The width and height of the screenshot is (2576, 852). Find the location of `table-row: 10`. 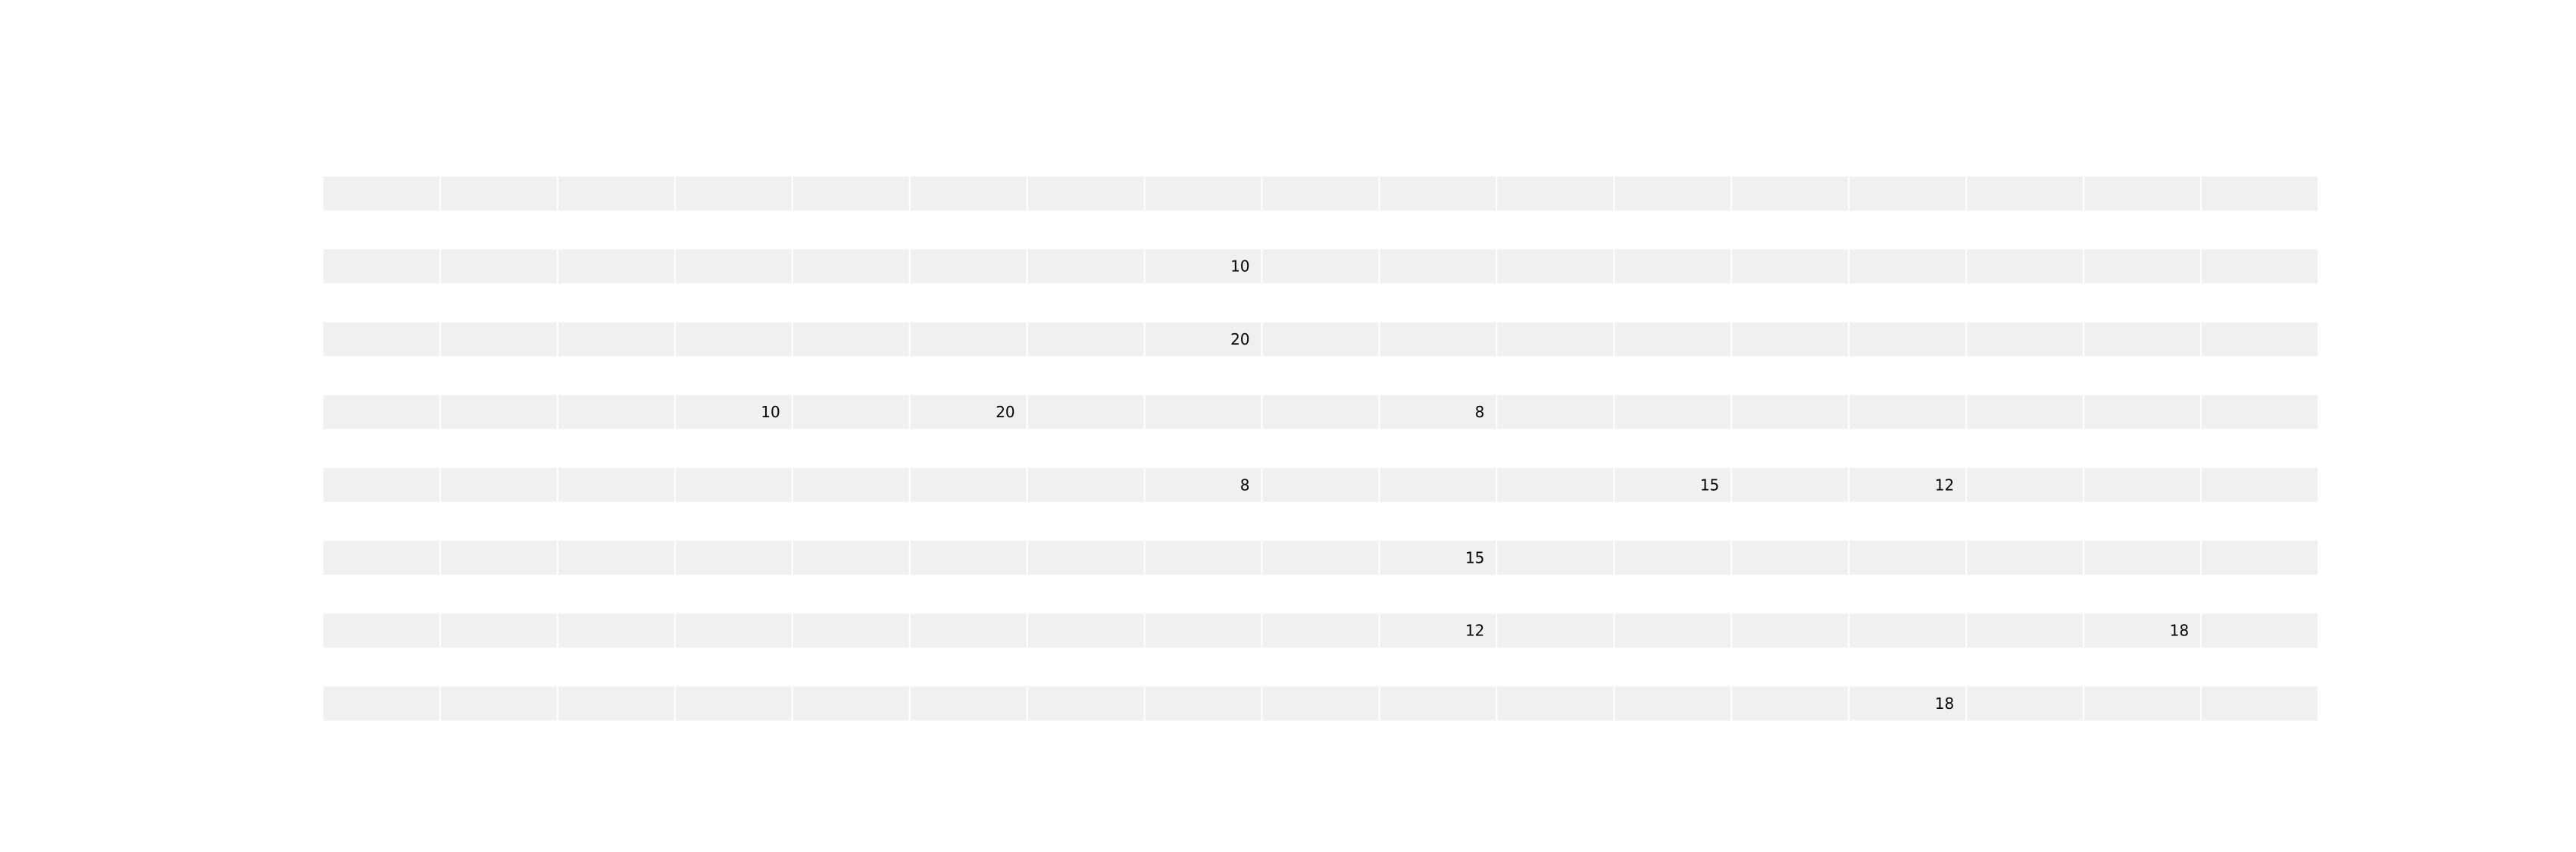

table-row: 10 is located at coordinates (1321, 267).